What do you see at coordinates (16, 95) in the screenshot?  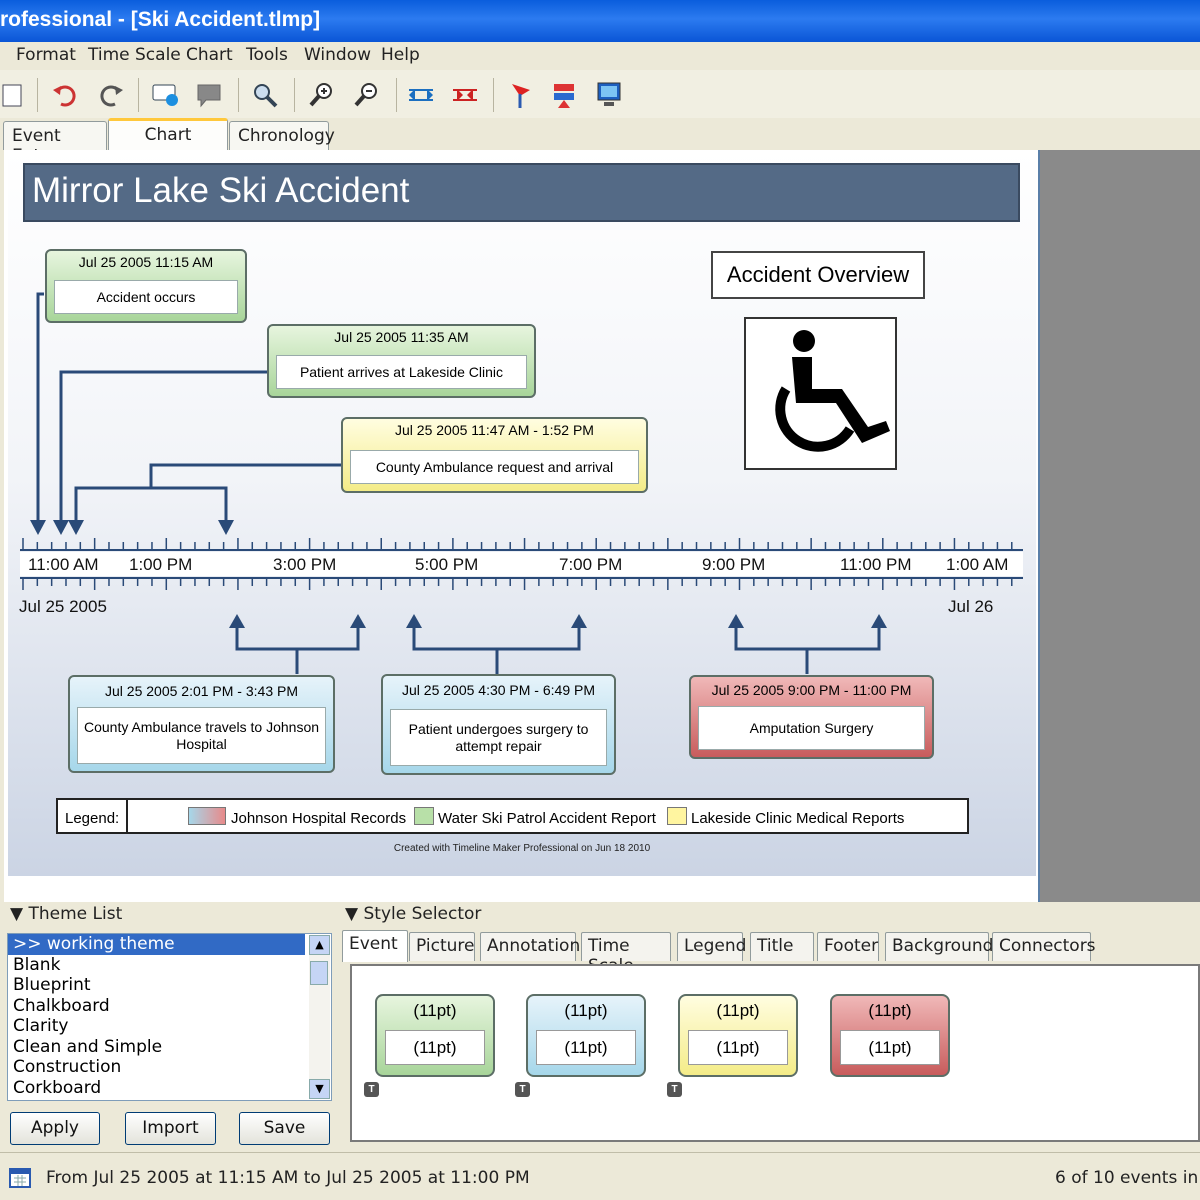 I see `new-icon` at bounding box center [16, 95].